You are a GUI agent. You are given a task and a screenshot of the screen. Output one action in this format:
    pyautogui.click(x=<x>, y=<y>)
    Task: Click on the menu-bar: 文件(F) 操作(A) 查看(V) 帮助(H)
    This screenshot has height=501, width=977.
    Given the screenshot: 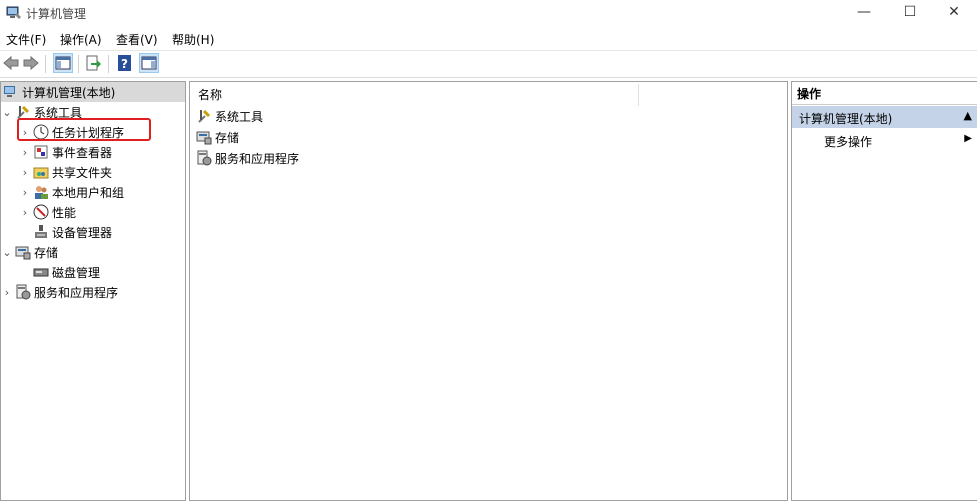 What is the action you would take?
    pyautogui.click(x=488, y=39)
    